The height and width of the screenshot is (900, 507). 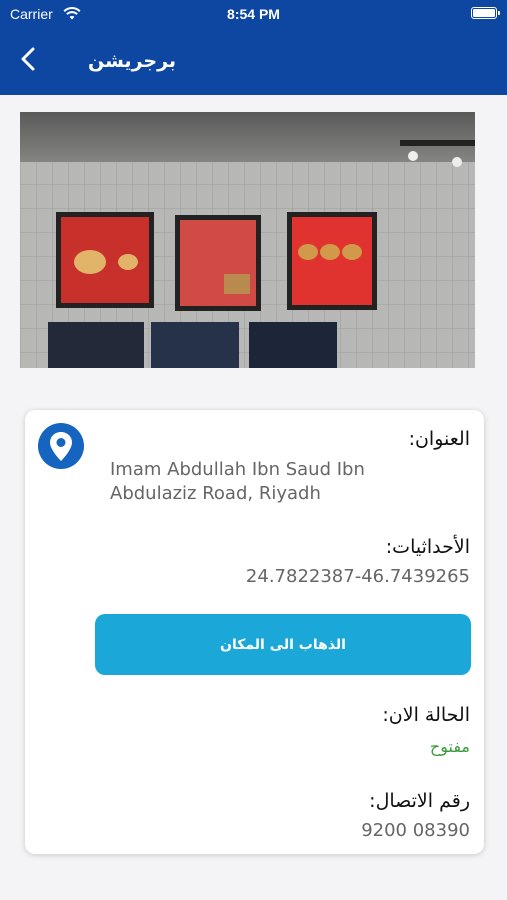 I want to click on phone-label: رقم الاتصال:, so click(x=419, y=801).